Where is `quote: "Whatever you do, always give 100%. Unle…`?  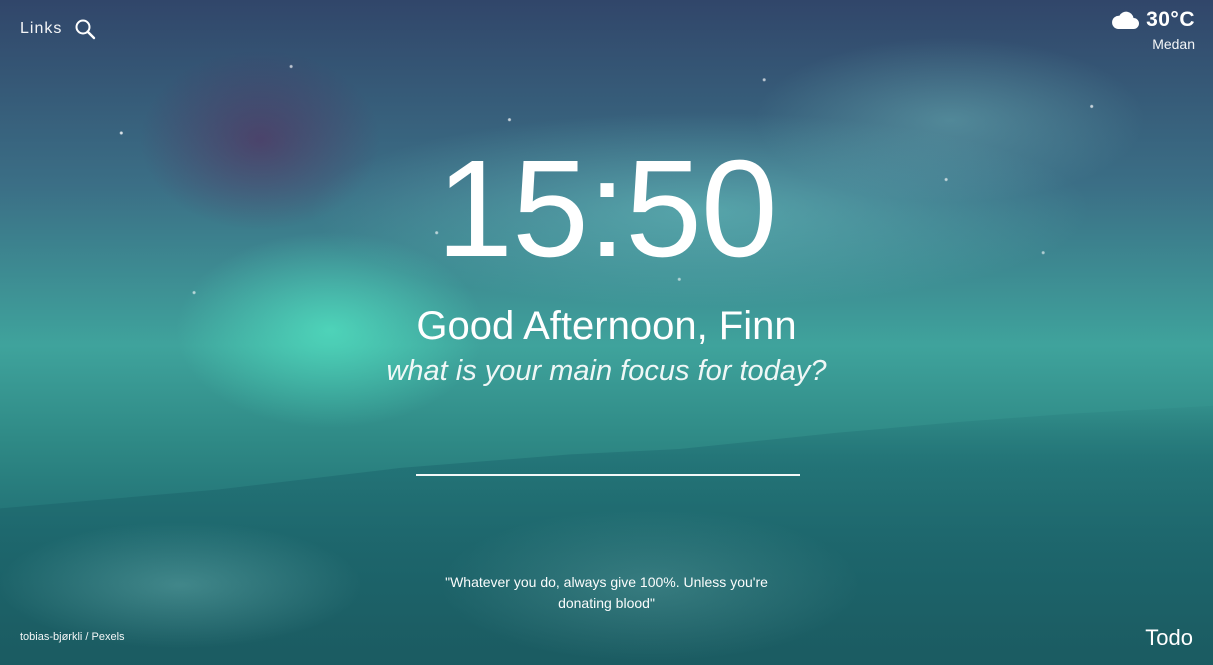 quote: "Whatever you do, always give 100%. Unle… is located at coordinates (606, 592).